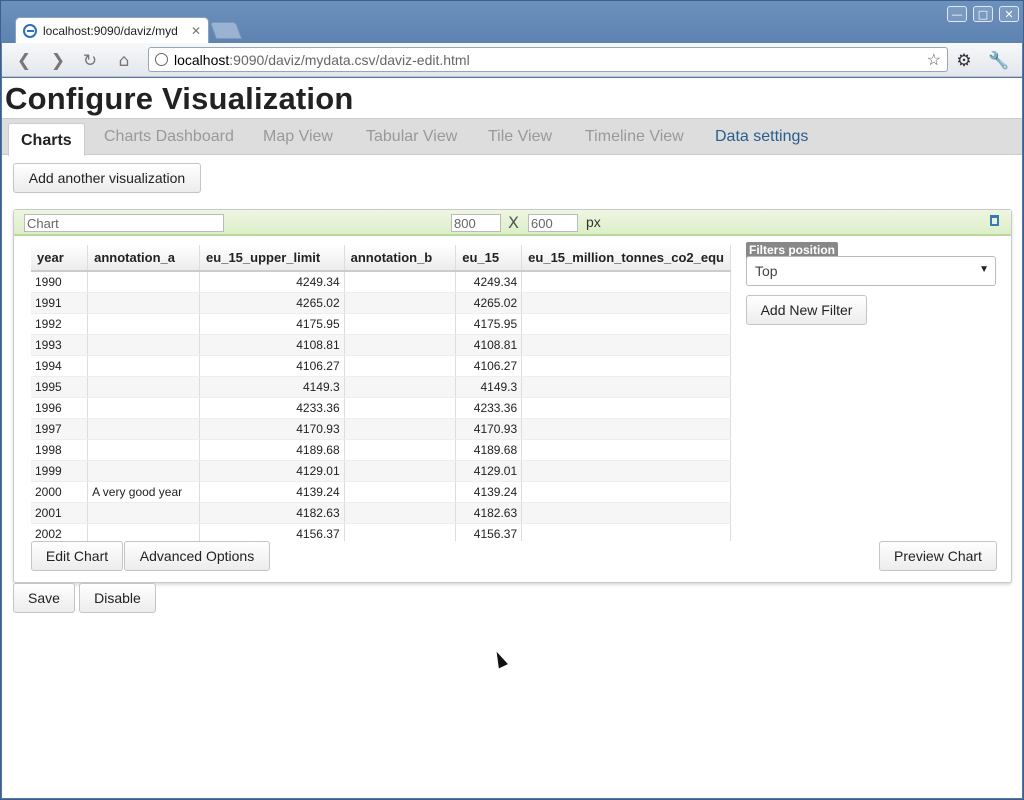  What do you see at coordinates (226, 30) in the screenshot?
I see `new-tab-button` at bounding box center [226, 30].